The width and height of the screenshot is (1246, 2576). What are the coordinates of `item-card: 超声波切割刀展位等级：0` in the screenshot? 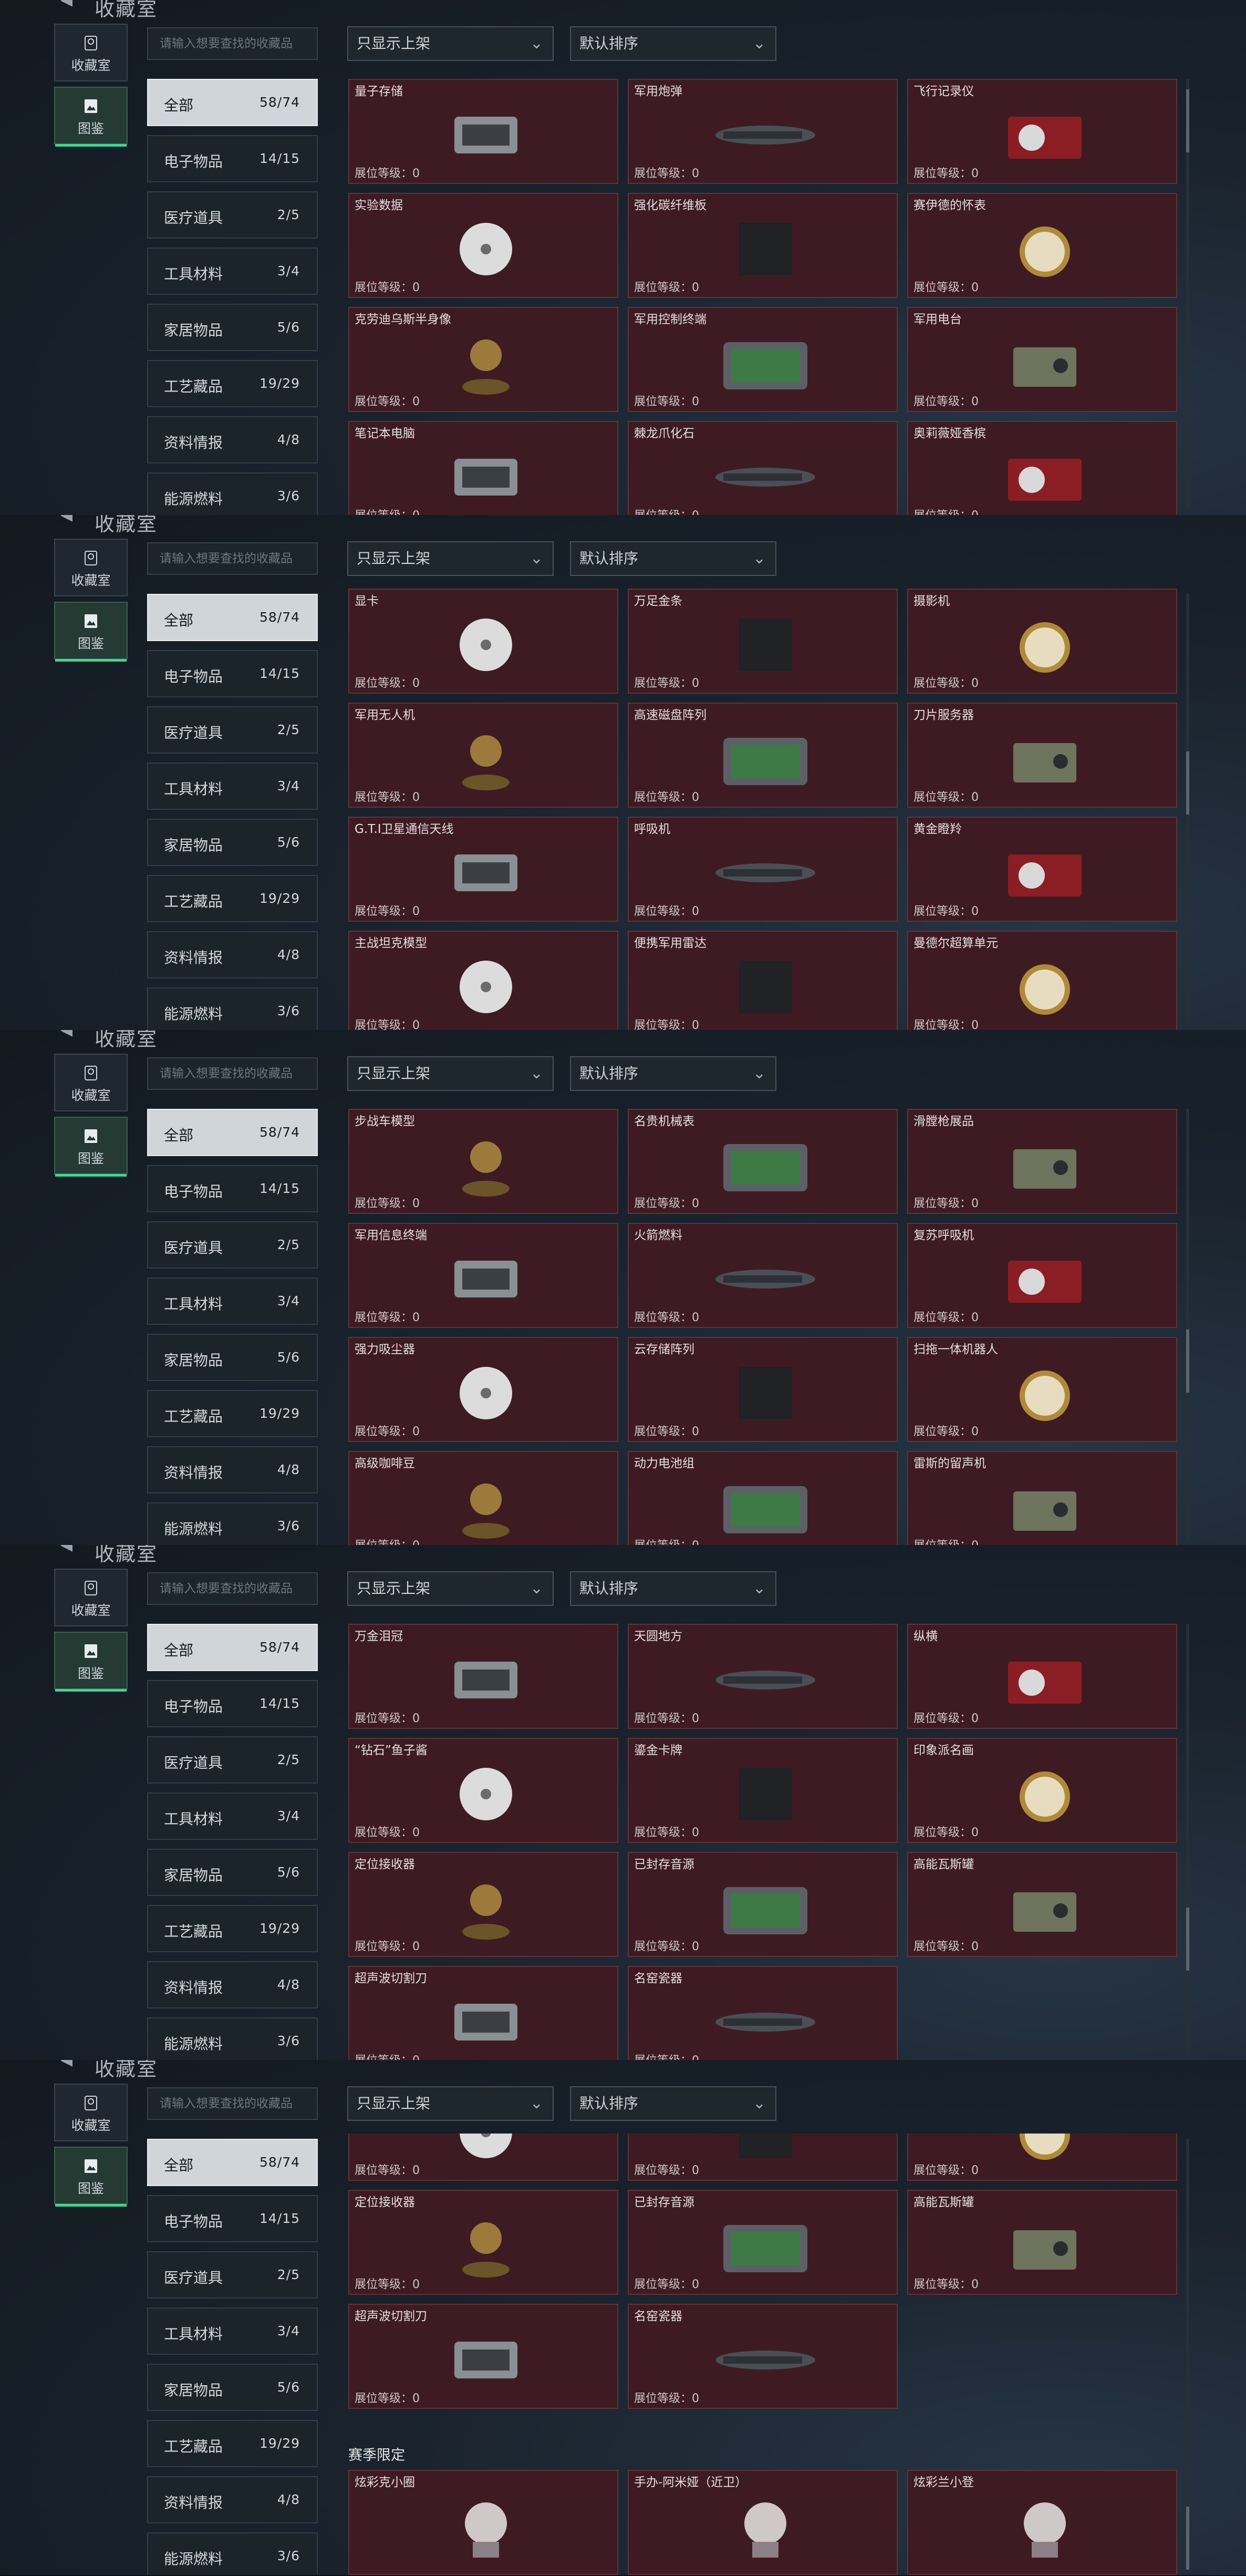 It's located at (483, 2013).